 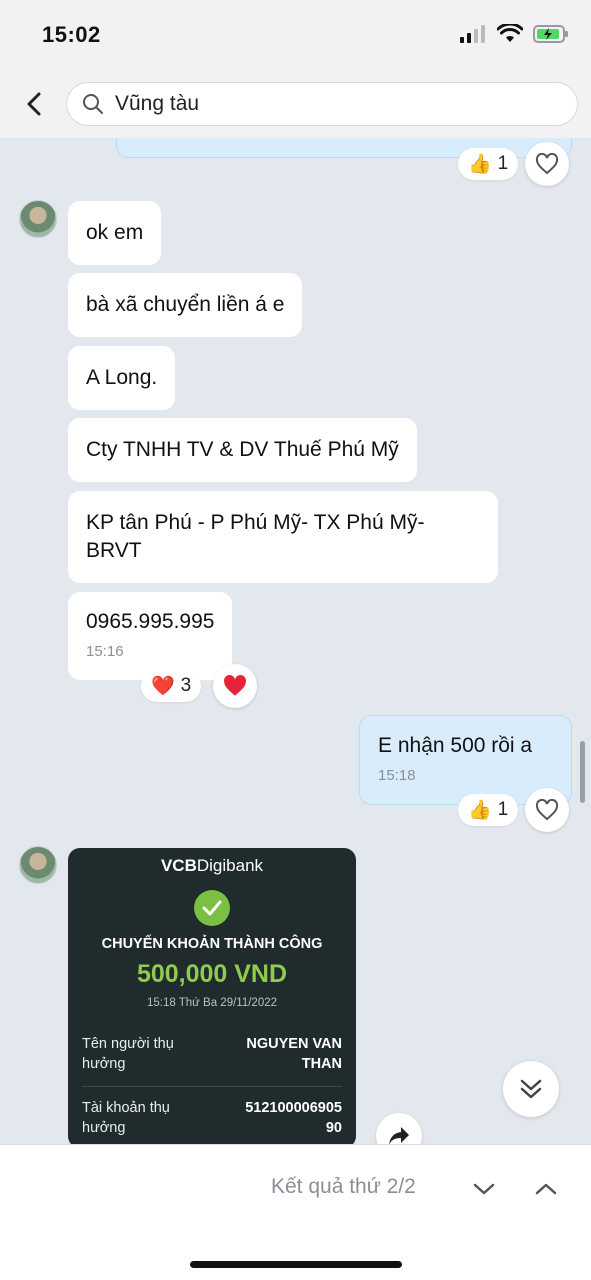 What do you see at coordinates (510, 33) in the screenshot?
I see `wifi-icon` at bounding box center [510, 33].